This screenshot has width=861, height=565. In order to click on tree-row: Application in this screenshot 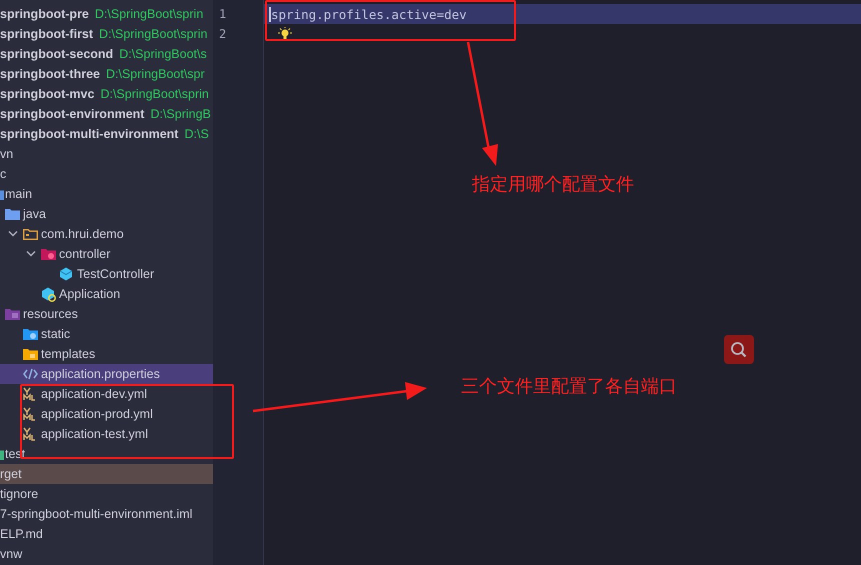, I will do `click(106, 294)`.